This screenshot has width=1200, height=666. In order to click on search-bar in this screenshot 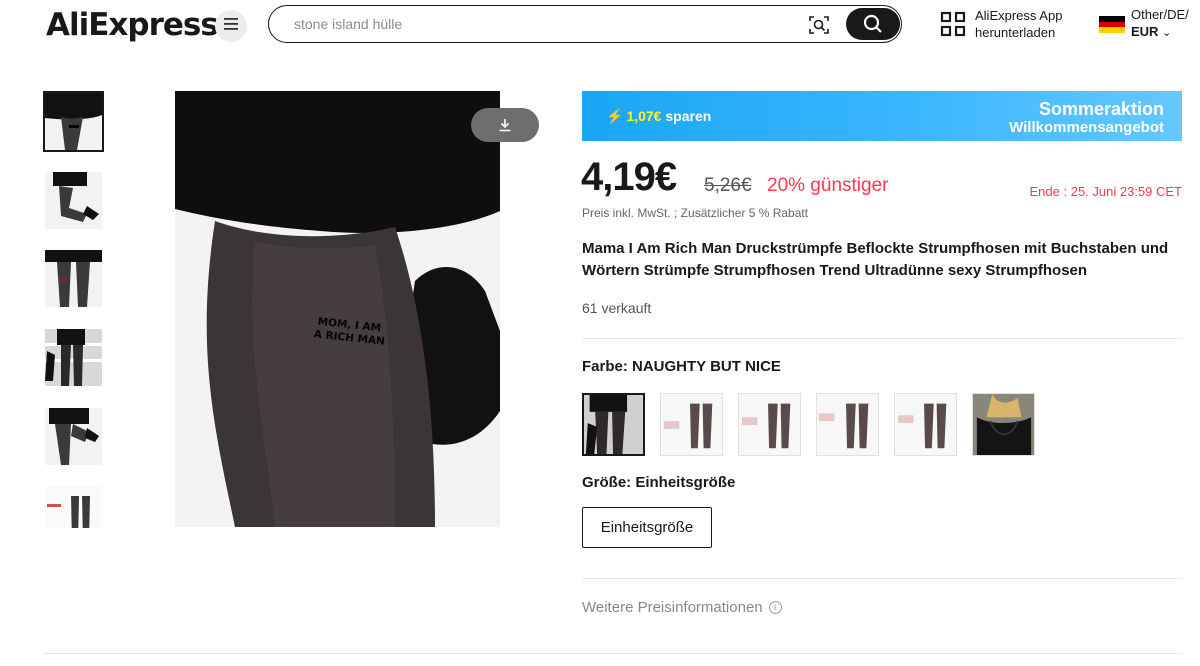, I will do `click(585, 24)`.